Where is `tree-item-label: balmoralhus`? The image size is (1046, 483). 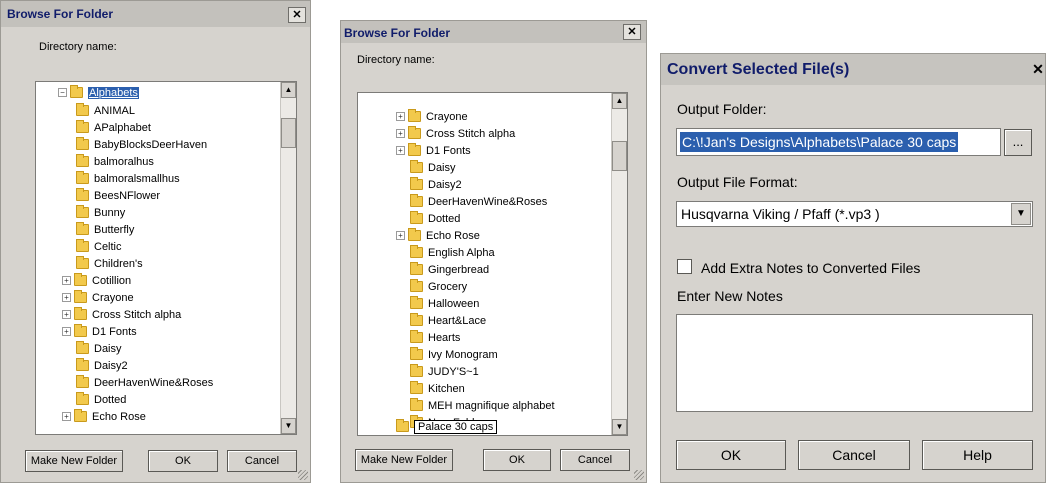
tree-item-label: balmoralhus is located at coordinates (124, 161).